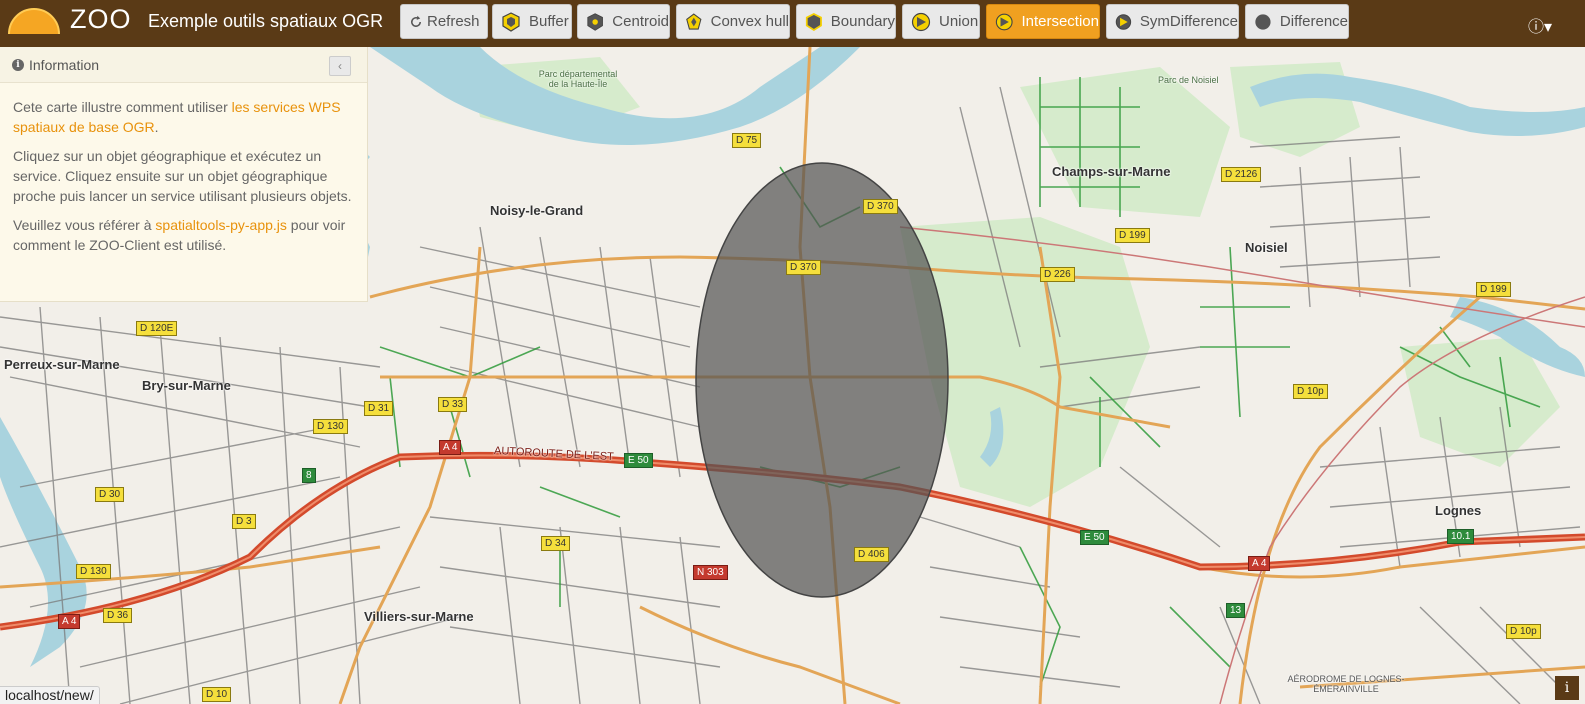 This screenshot has width=1585, height=704. I want to click on refresh-icon, so click(416, 21).